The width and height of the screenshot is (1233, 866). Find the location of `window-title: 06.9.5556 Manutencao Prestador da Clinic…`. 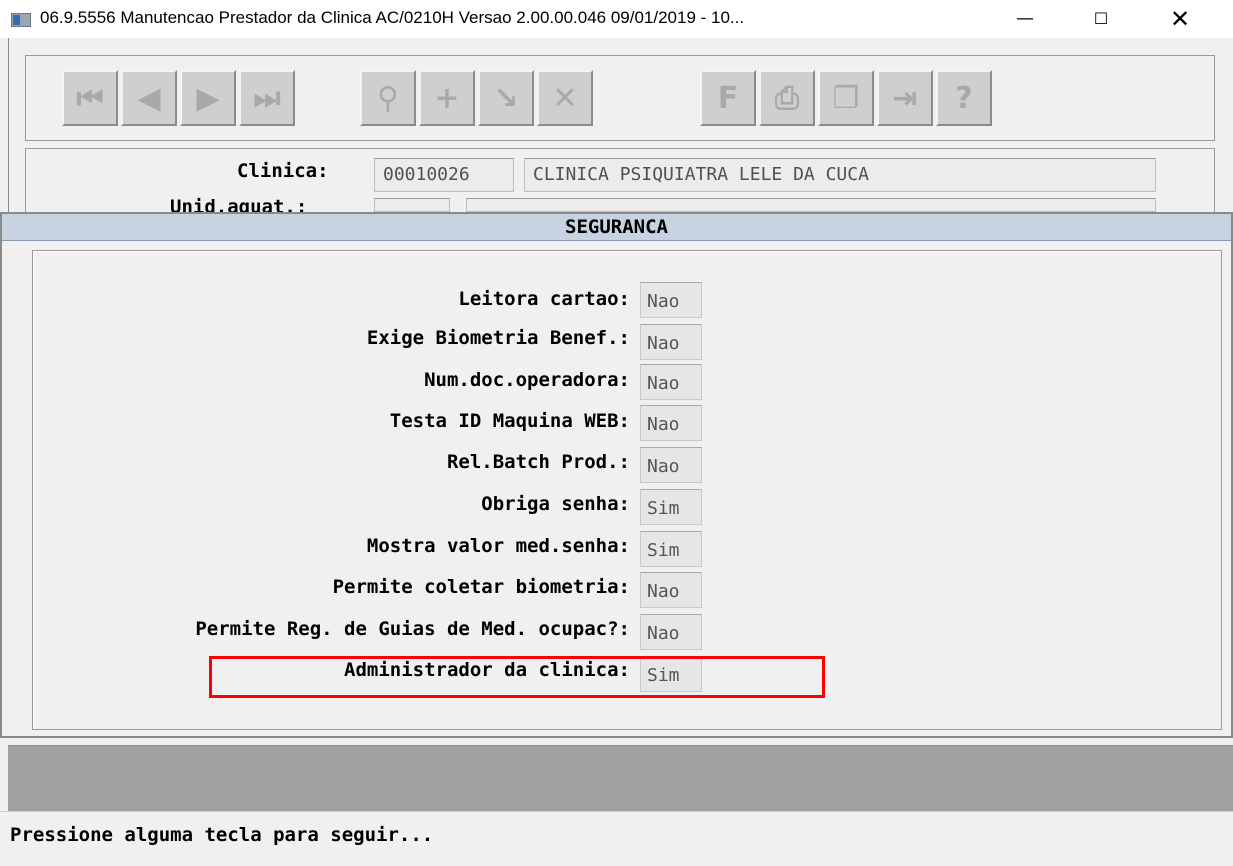

window-title: 06.9.5556 Manutencao Prestador da Clinic… is located at coordinates (392, 17).